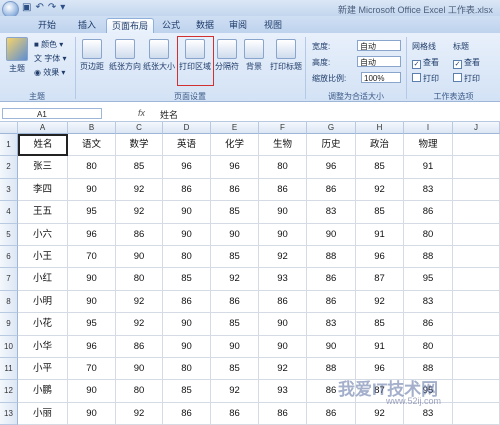  I want to click on themes-button: 主题, so click(17, 55).